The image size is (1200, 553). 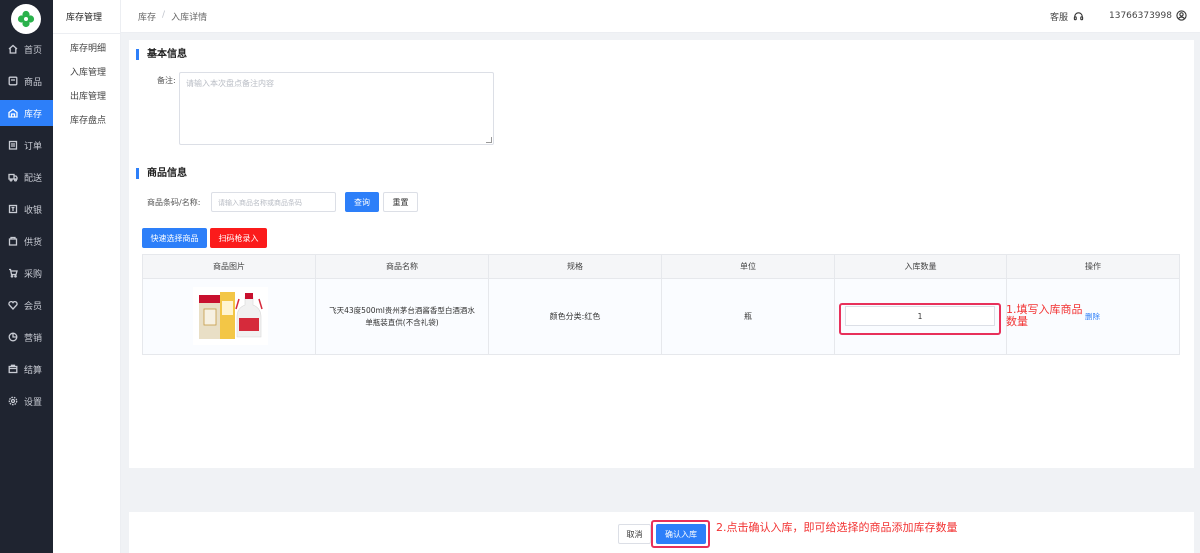 What do you see at coordinates (634, 534) in the screenshot?
I see `cancel-button: 取消` at bounding box center [634, 534].